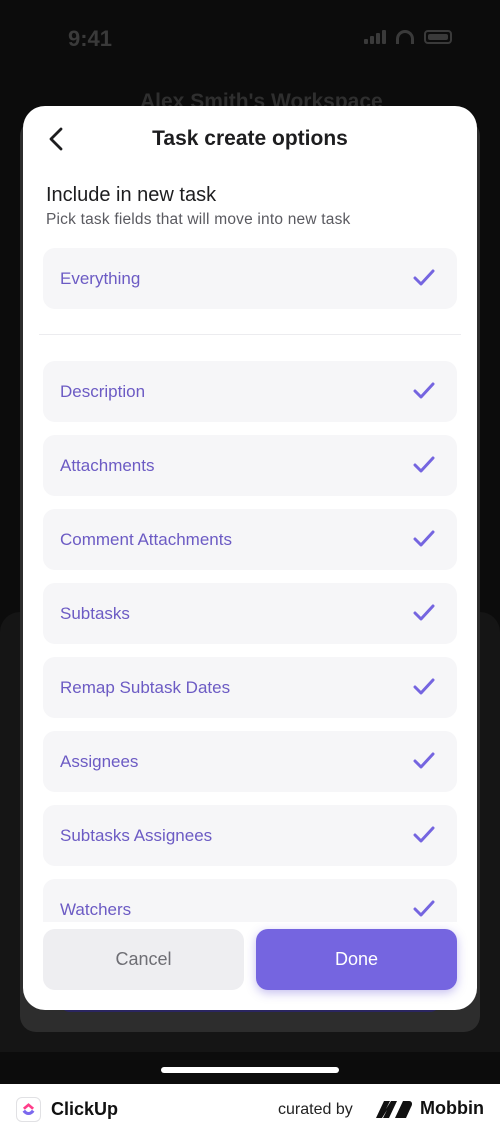 The height and width of the screenshot is (1135, 500). I want to click on option-label: Description, so click(103, 391).